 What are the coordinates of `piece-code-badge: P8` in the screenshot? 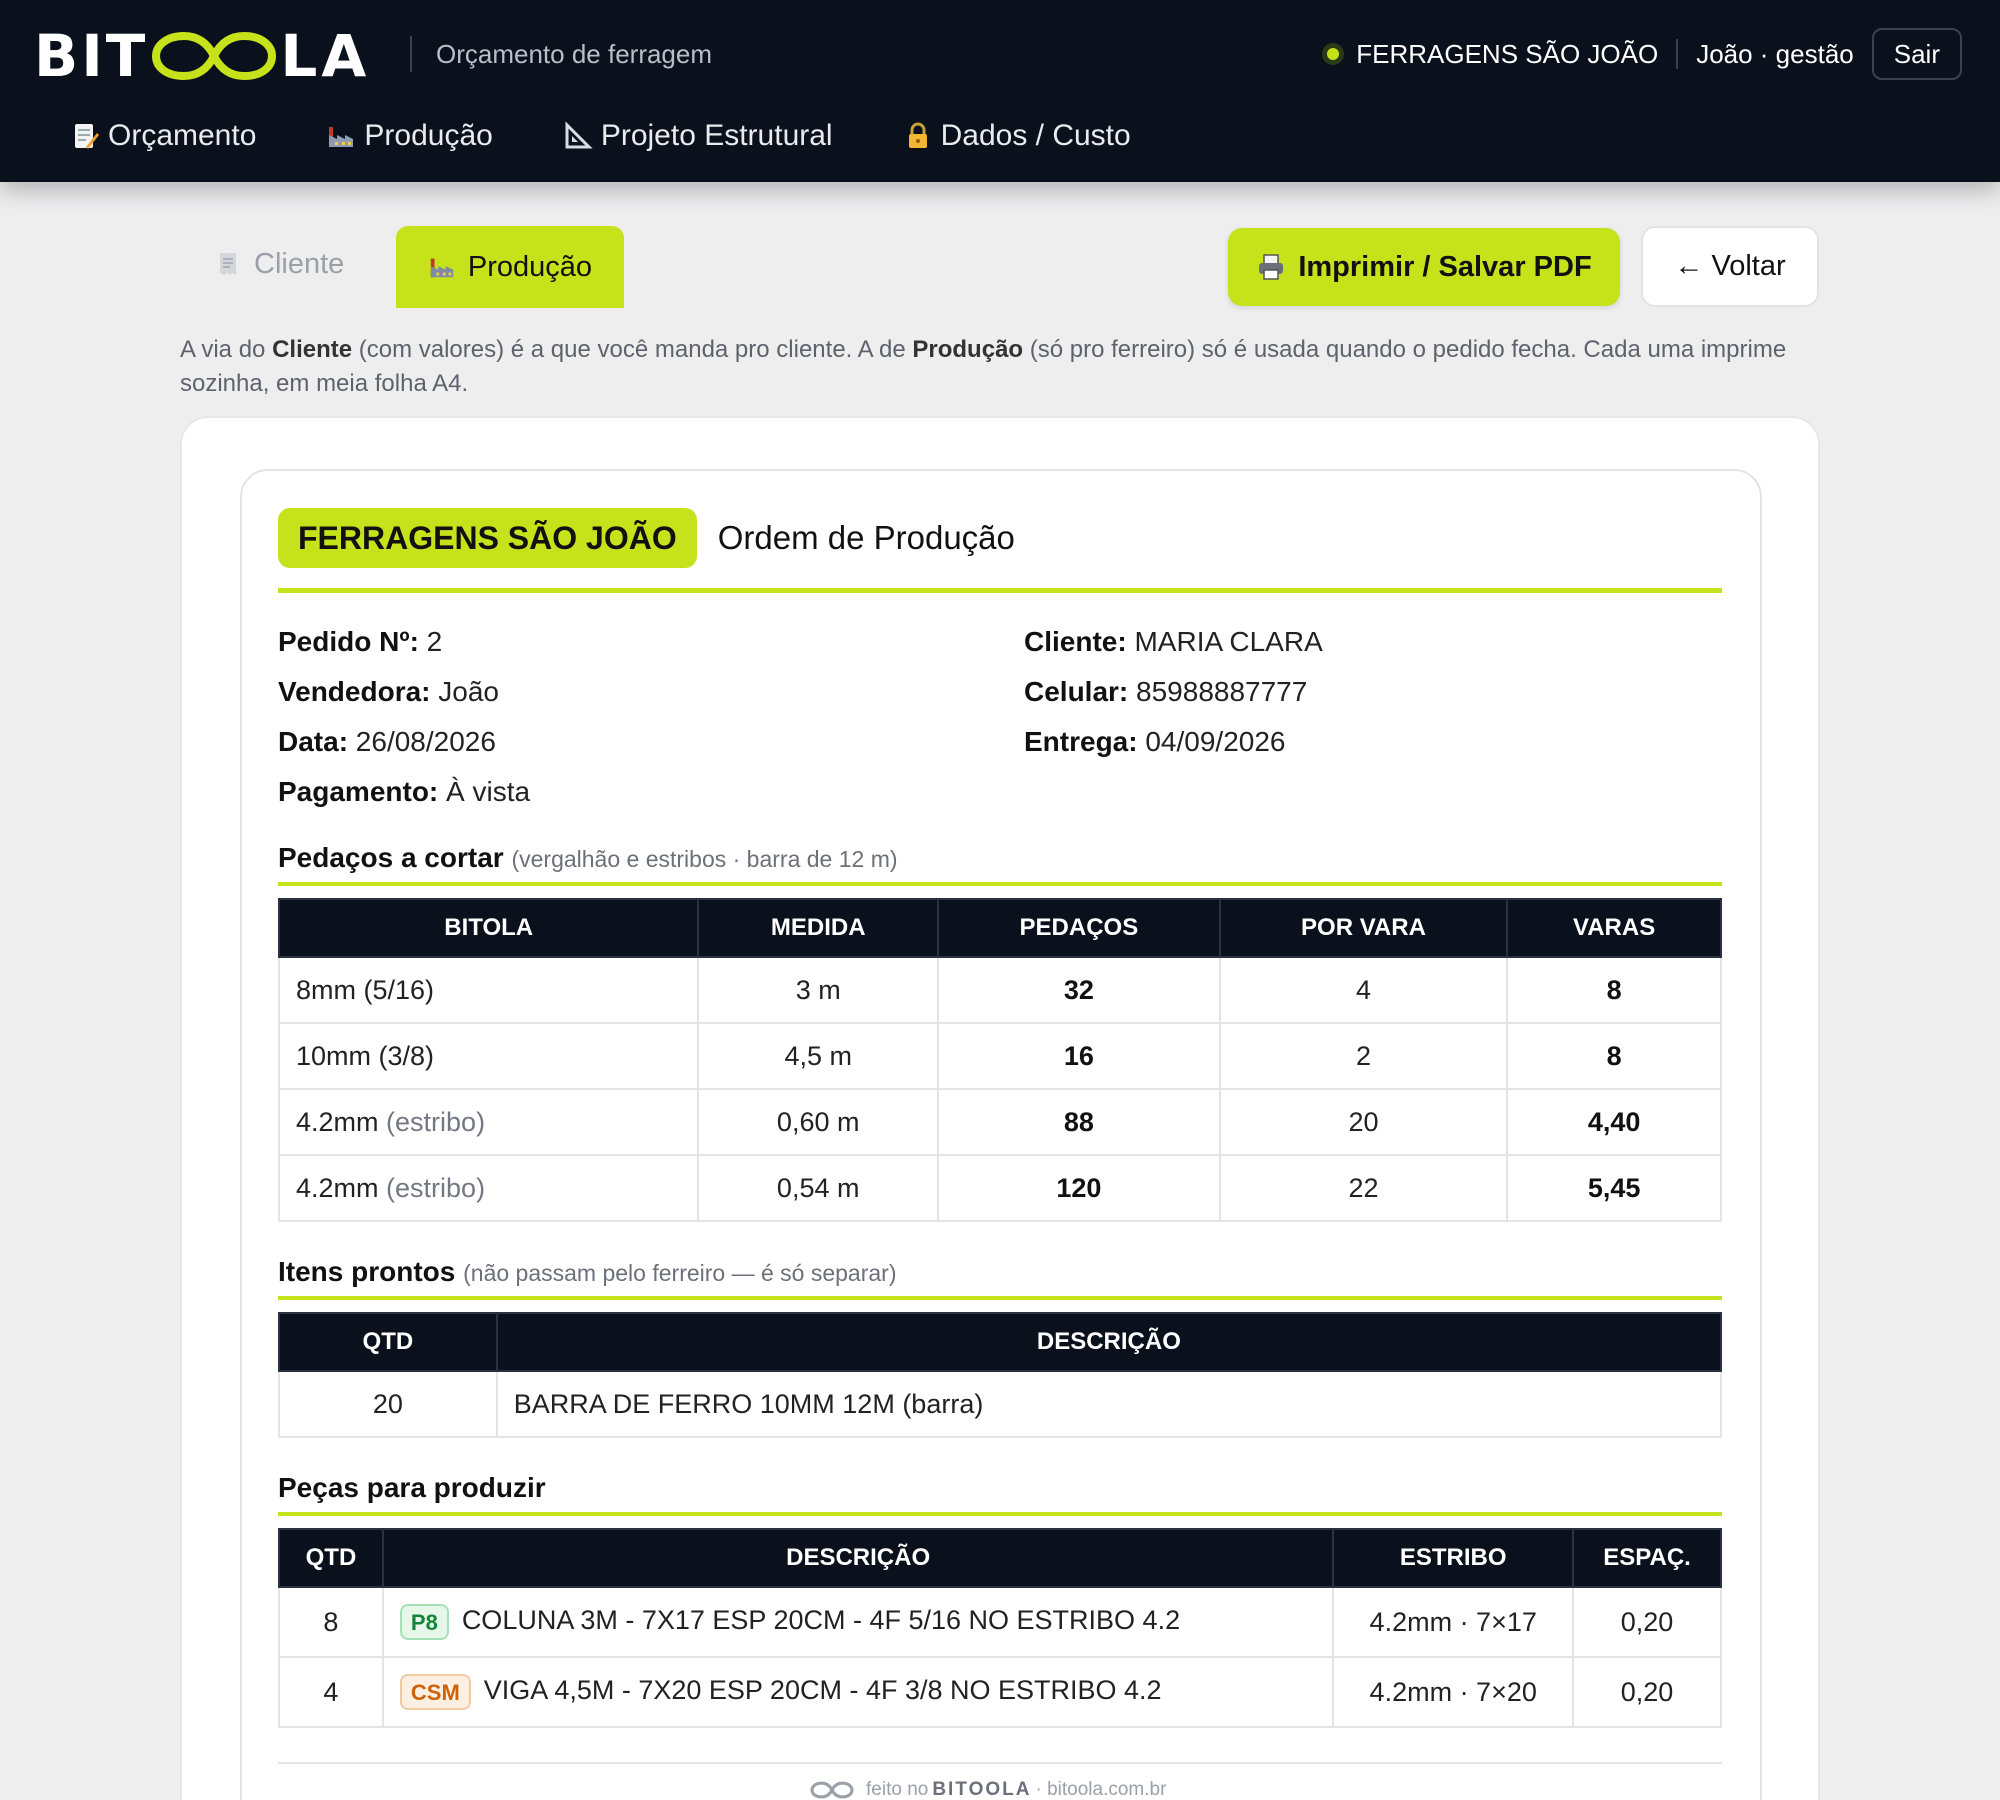 It's located at (424, 1622).